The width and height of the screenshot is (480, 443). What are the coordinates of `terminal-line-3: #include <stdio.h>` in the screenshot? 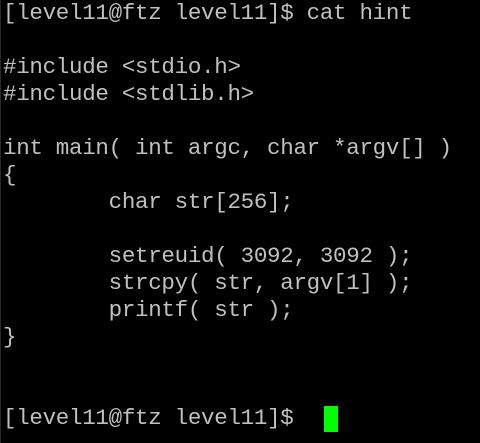 It's located at (122, 67).